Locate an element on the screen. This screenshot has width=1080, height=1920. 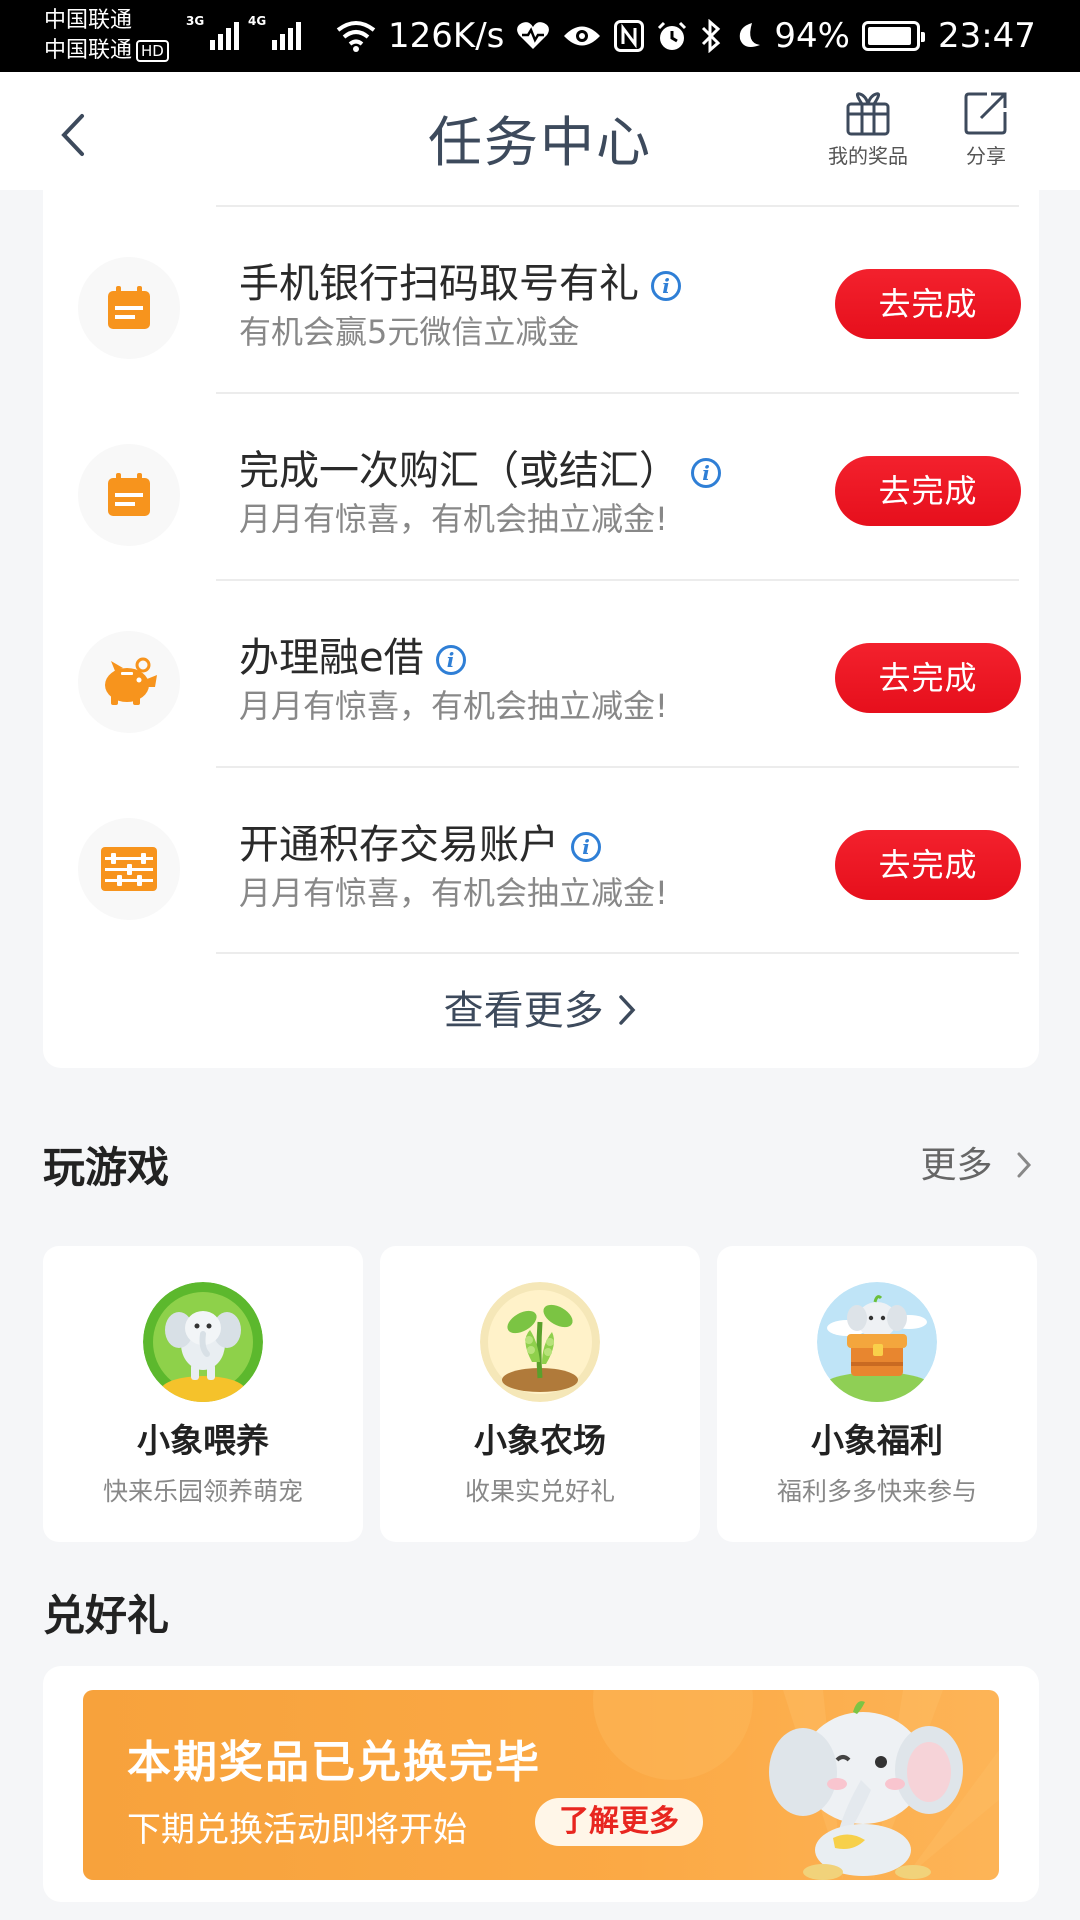
elephant-feeding-icon is located at coordinates (203, 1342).